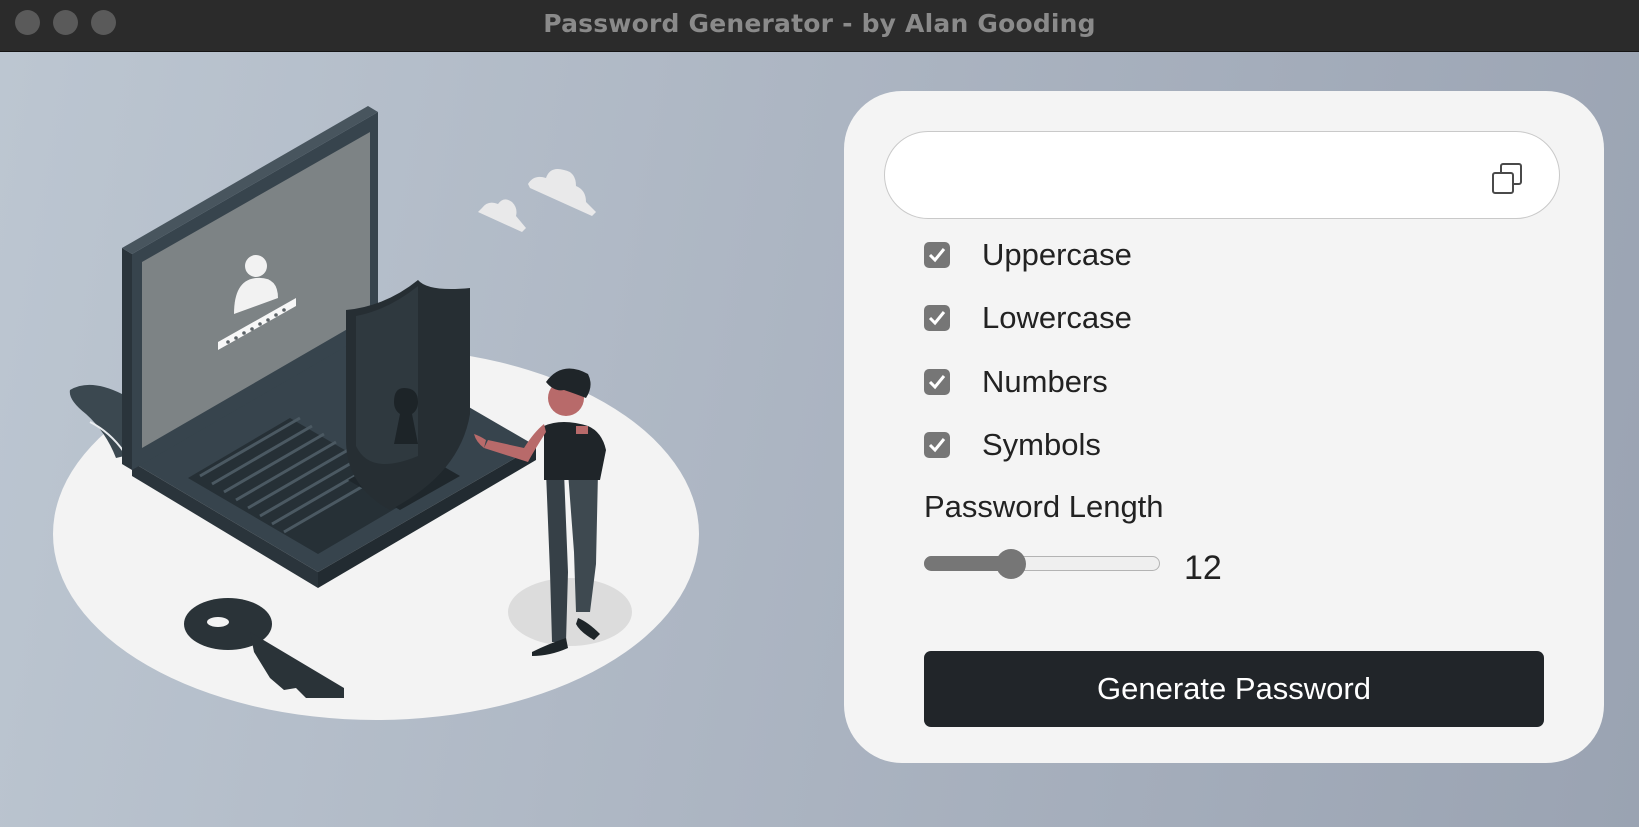 Image resolution: width=1639 pixels, height=827 pixels. I want to click on title-bar: Password Generator - by Alan Gooding, so click(819, 26).